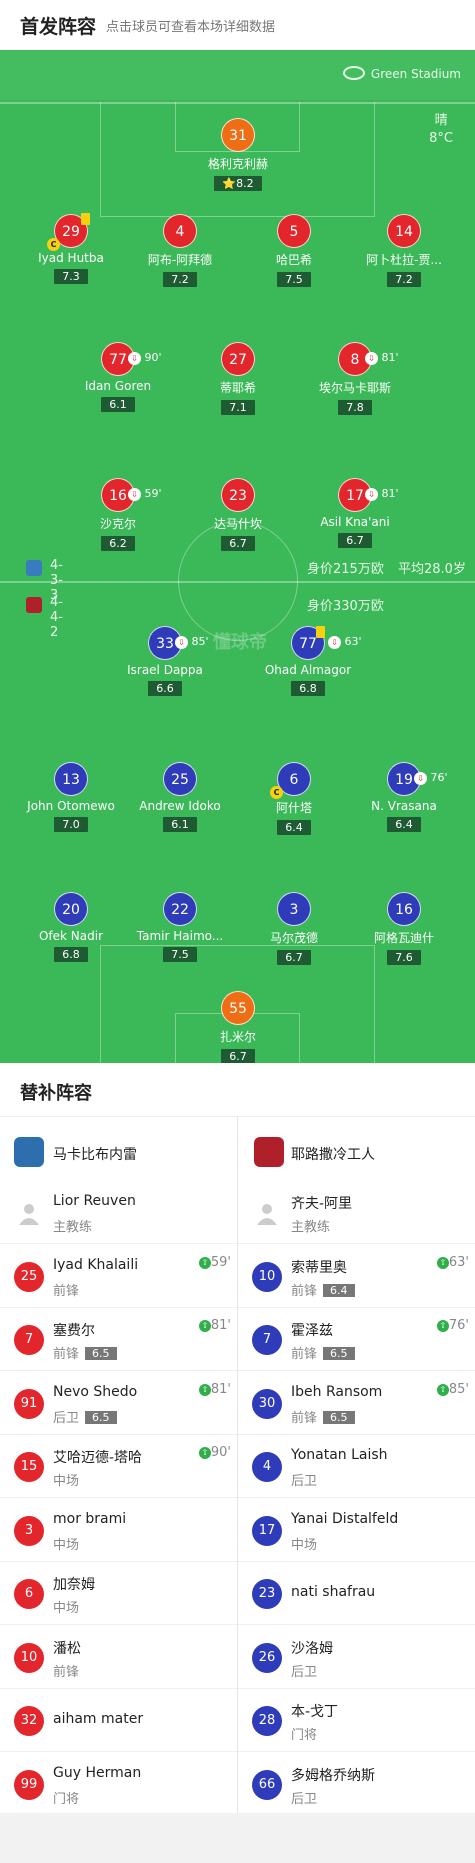 This screenshot has height=1863, width=475. I want to click on away-player: 3 马尔茂德 6.7, so click(294, 928).